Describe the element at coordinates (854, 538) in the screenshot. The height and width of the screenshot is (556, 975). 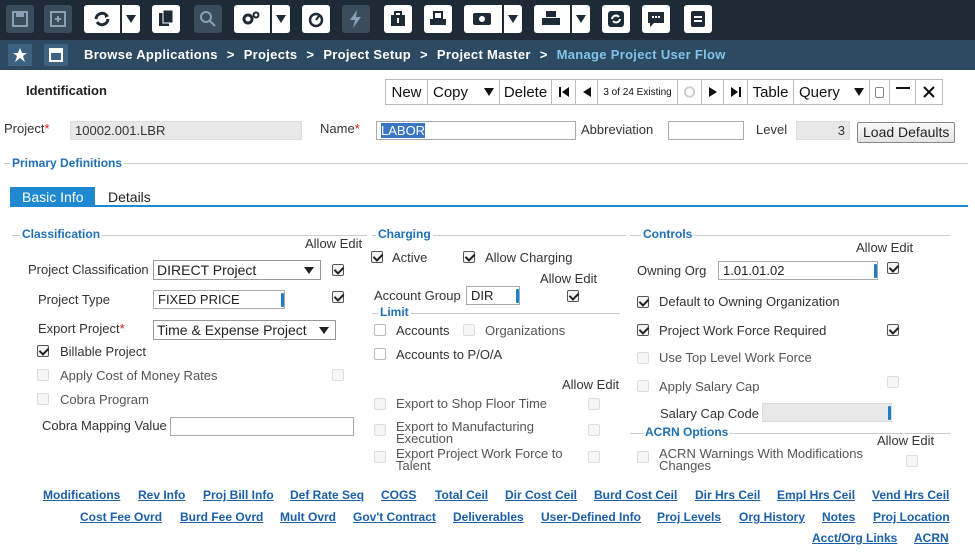
I see `link-acct-org-links: Acct/Org Links` at that location.